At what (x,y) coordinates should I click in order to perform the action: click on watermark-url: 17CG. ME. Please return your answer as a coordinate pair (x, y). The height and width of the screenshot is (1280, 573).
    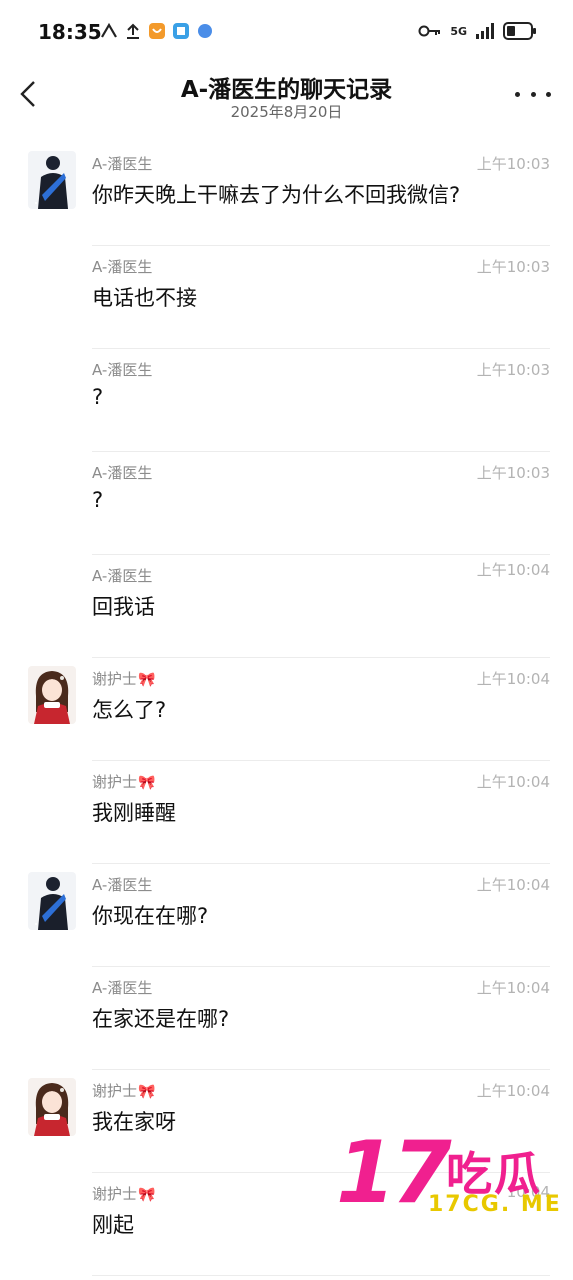
    Looking at the image, I should click on (495, 1204).